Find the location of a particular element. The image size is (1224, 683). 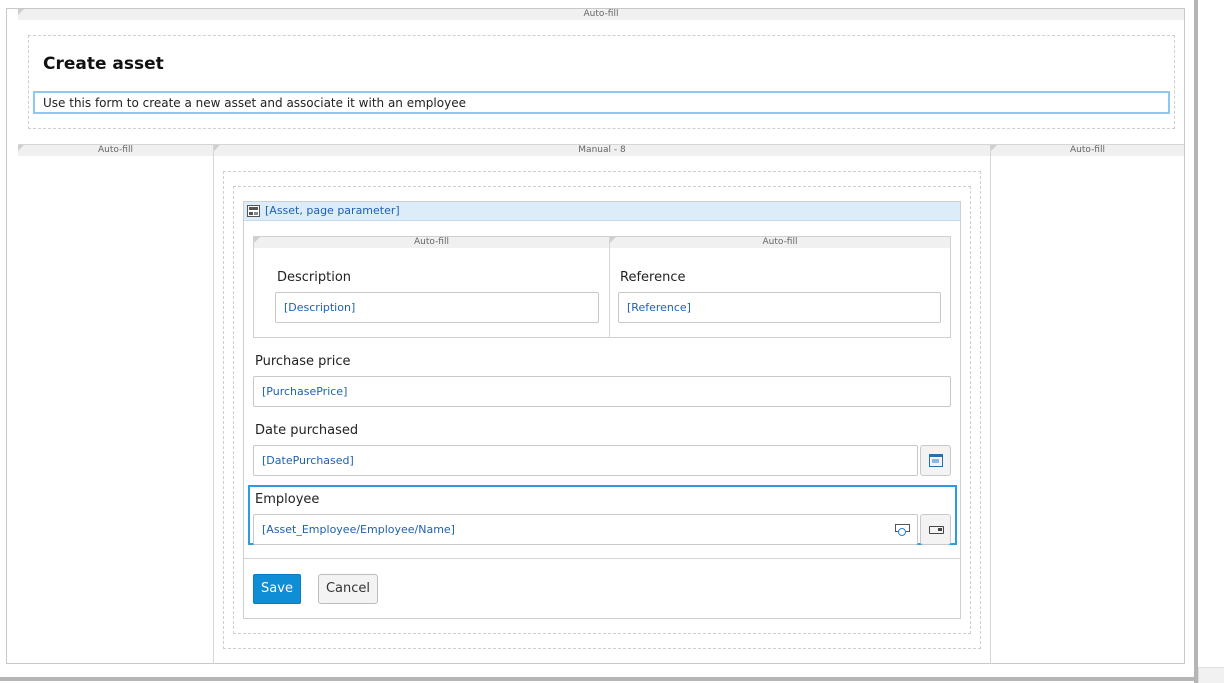

employee-value: [Asset_Employee/Employee/Name] is located at coordinates (358, 529).